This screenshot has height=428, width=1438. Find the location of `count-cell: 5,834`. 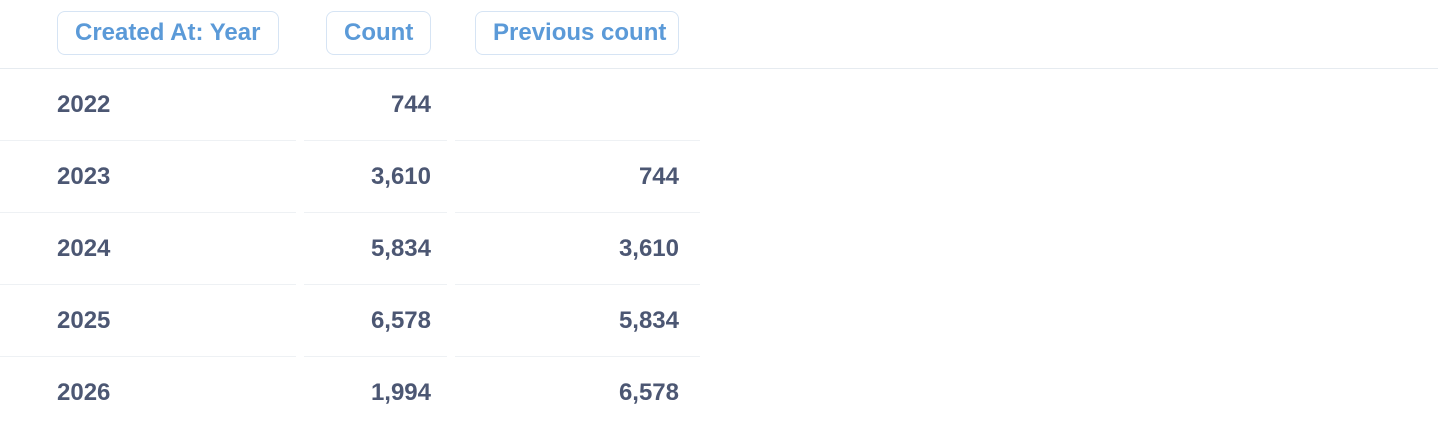

count-cell: 5,834 is located at coordinates (401, 249).